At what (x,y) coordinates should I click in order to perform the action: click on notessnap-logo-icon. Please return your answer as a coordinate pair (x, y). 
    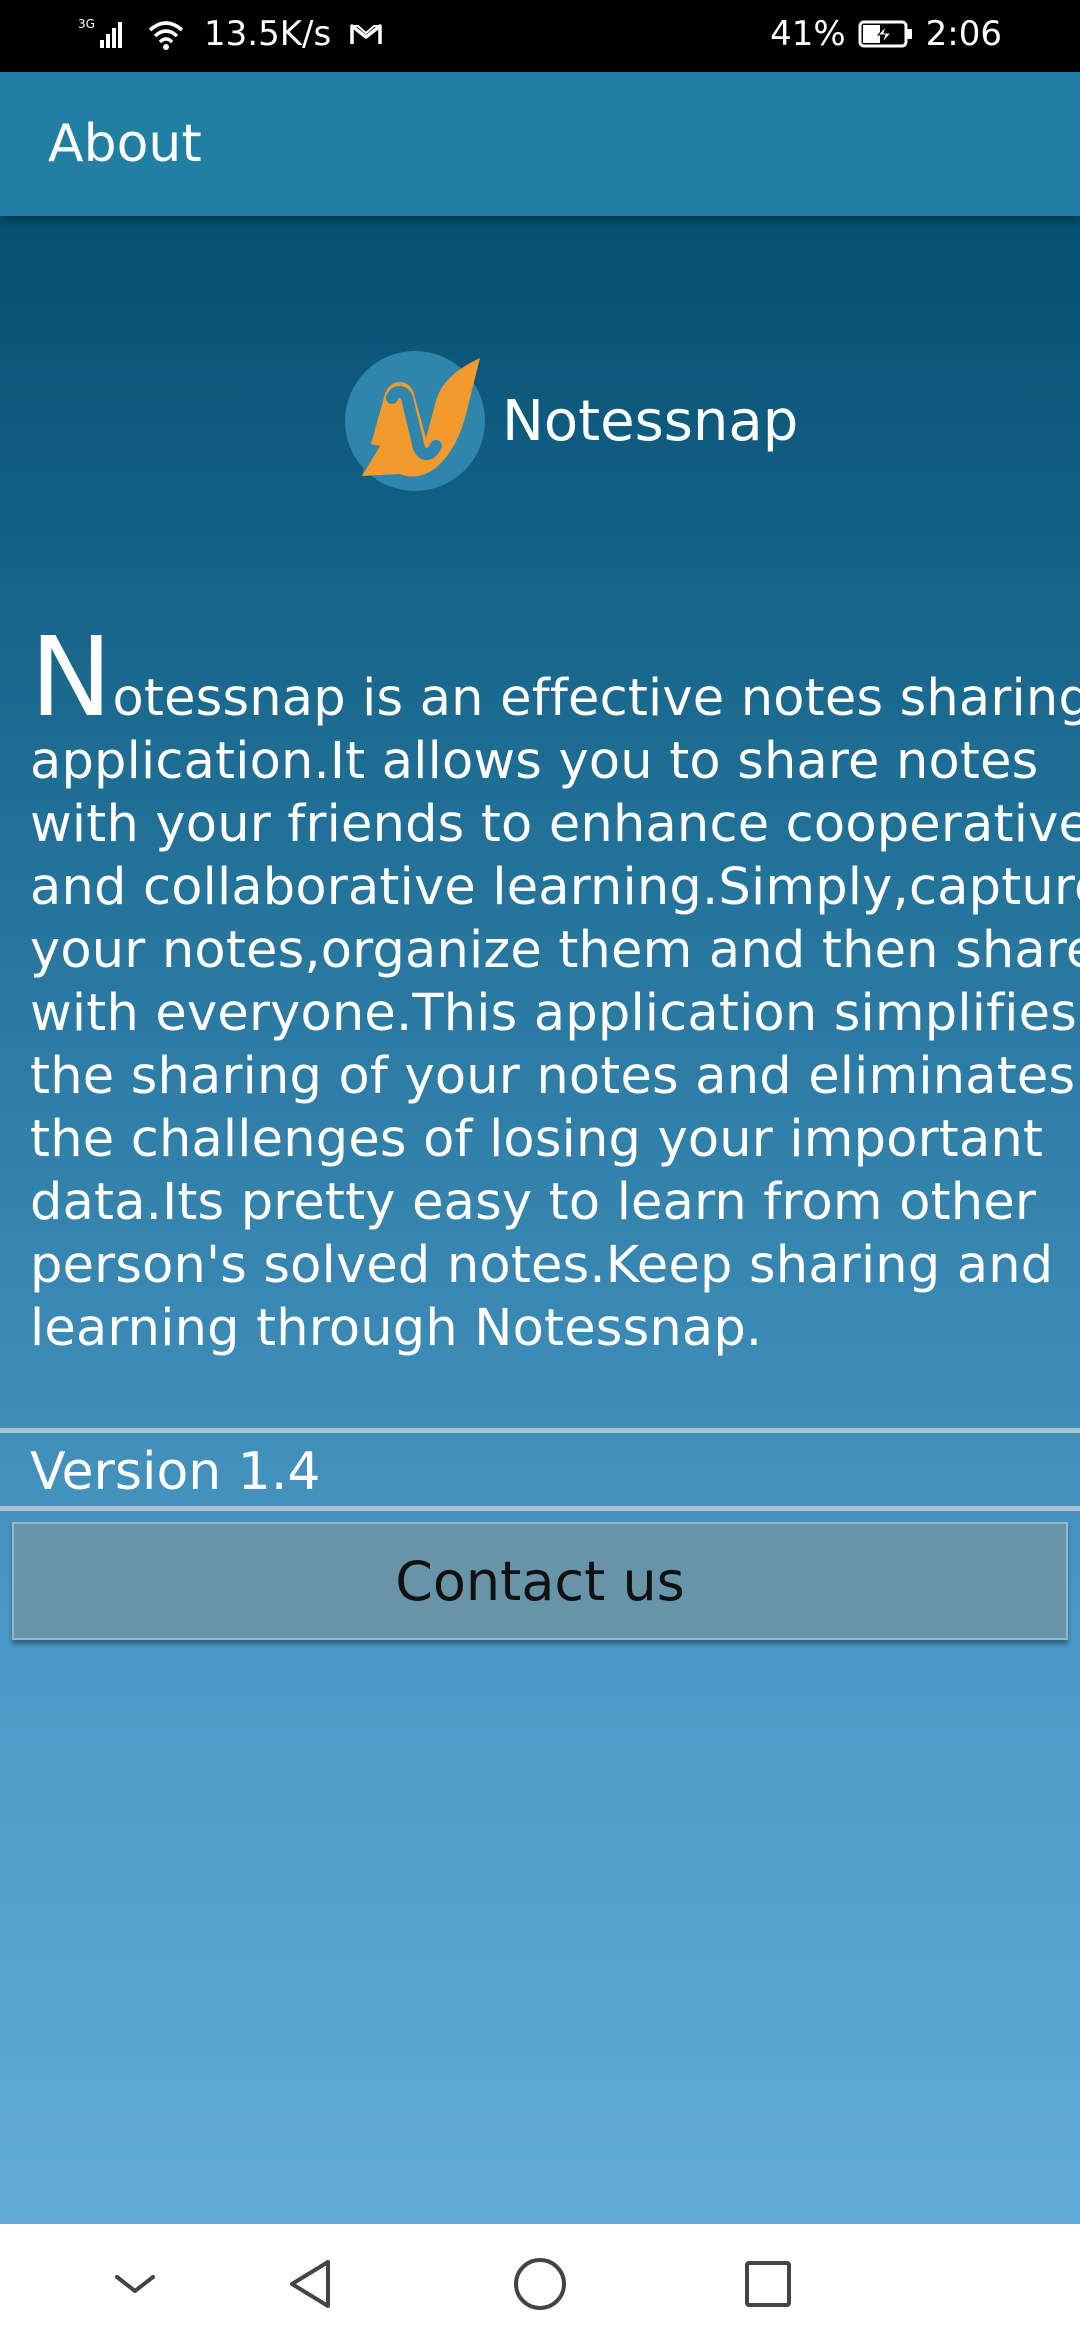
    Looking at the image, I should click on (415, 421).